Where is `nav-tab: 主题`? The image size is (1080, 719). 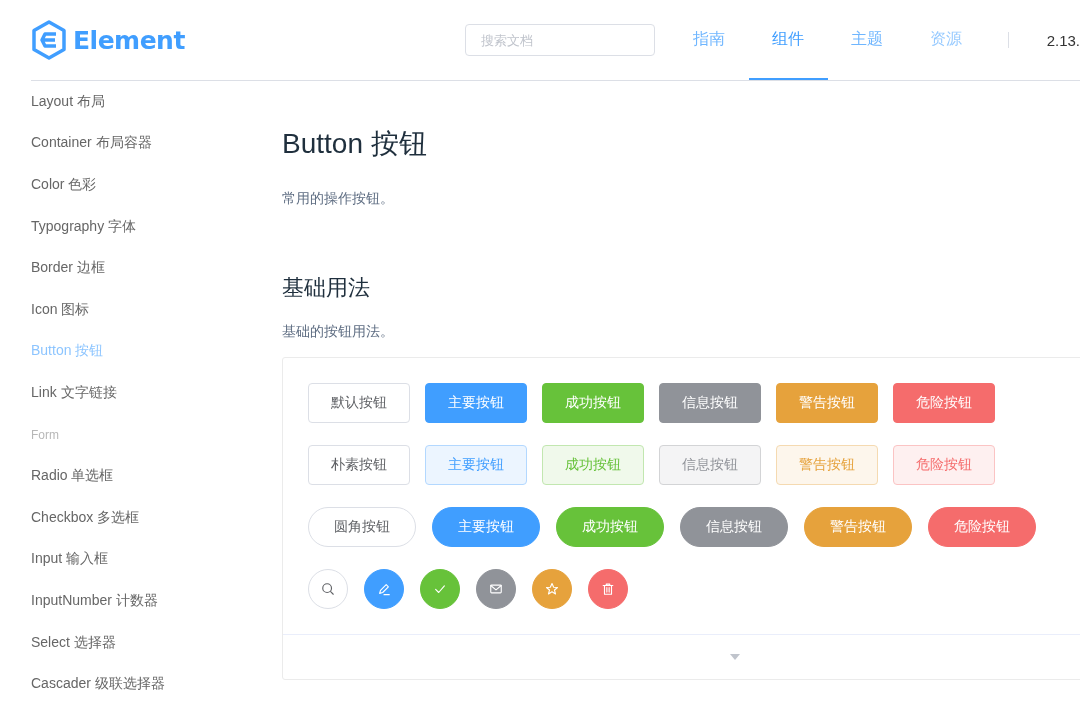 nav-tab: 主题 is located at coordinates (867, 40).